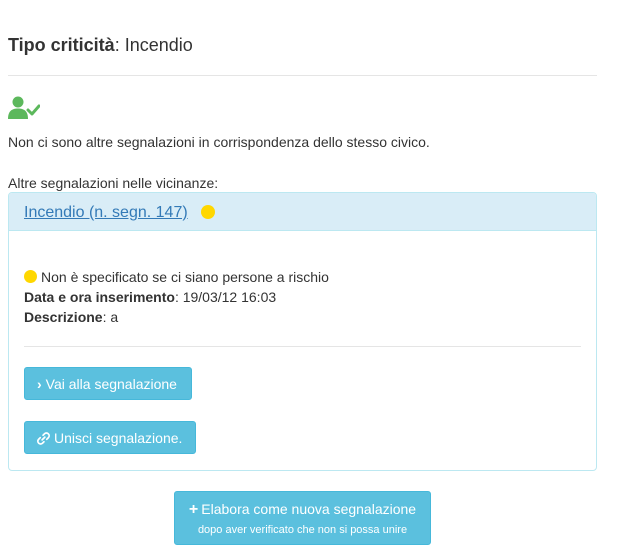  I want to click on goto-report-label: Vai alla segnalazione, so click(111, 384).